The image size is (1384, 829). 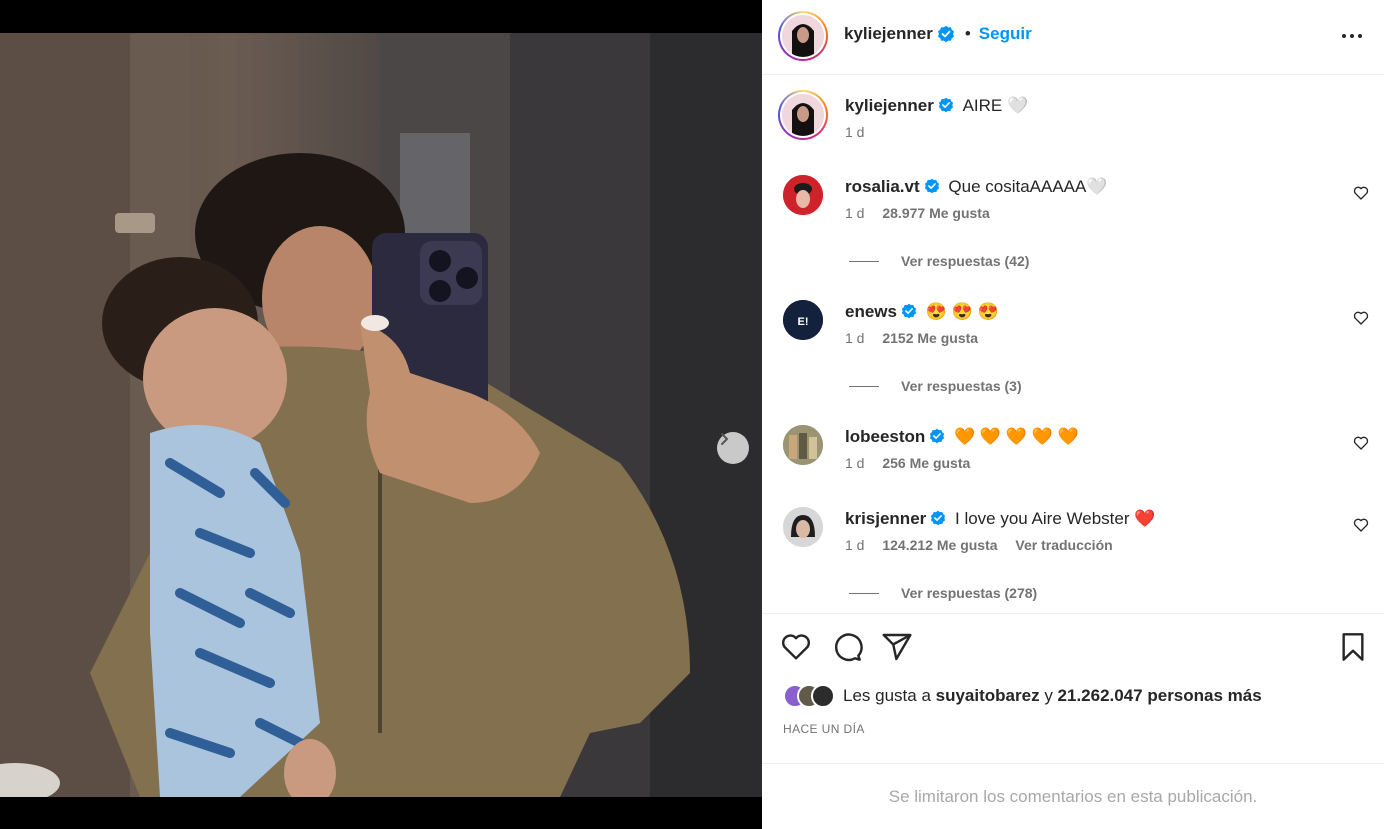 What do you see at coordinates (824, 729) in the screenshot?
I see `post-timestamp: HACE UN DÍA` at bounding box center [824, 729].